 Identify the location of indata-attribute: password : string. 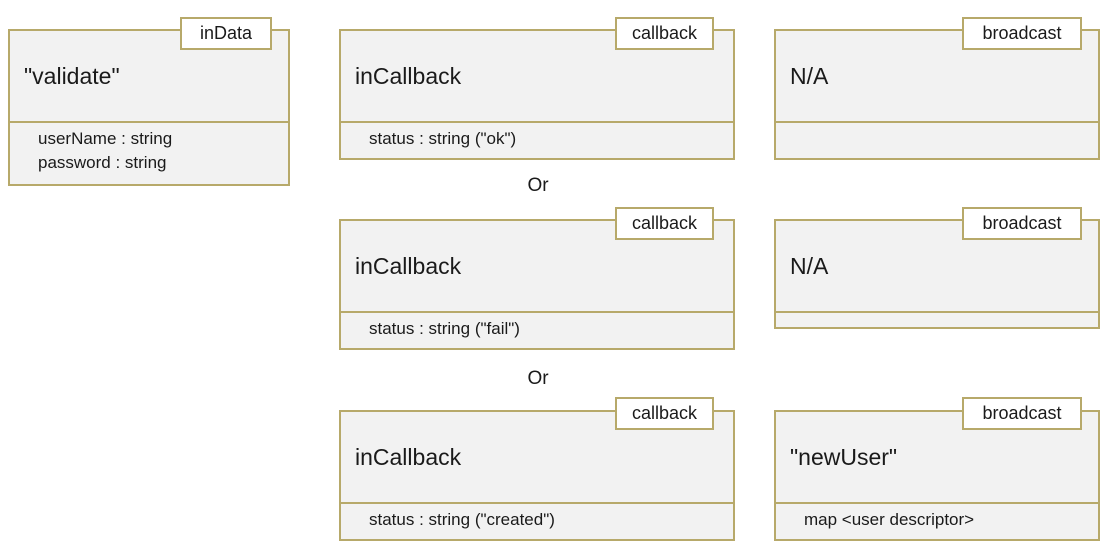
(102, 162).